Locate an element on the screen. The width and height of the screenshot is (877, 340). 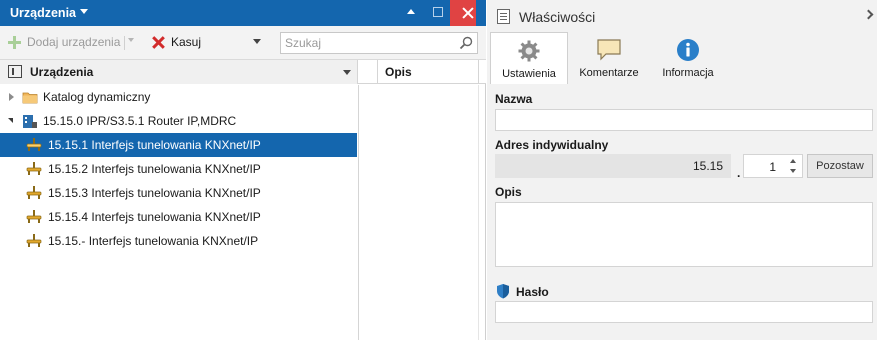
delete-x-icon is located at coordinates (158, 42).